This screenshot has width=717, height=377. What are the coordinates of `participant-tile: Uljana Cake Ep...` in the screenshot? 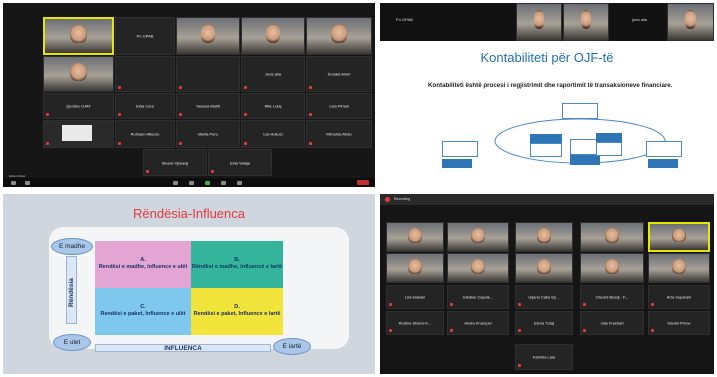 It's located at (544, 297).